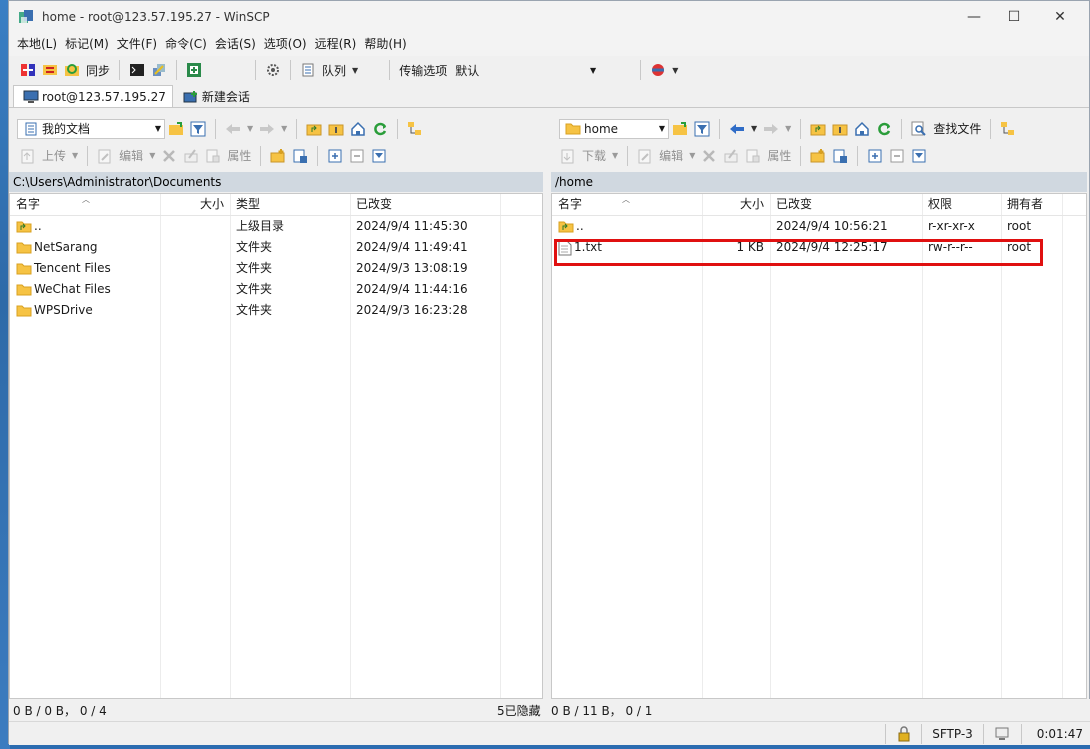 This screenshot has height=749, width=1090. What do you see at coordinates (54, 155) in the screenshot?
I see `upload-button: 上传` at bounding box center [54, 155].